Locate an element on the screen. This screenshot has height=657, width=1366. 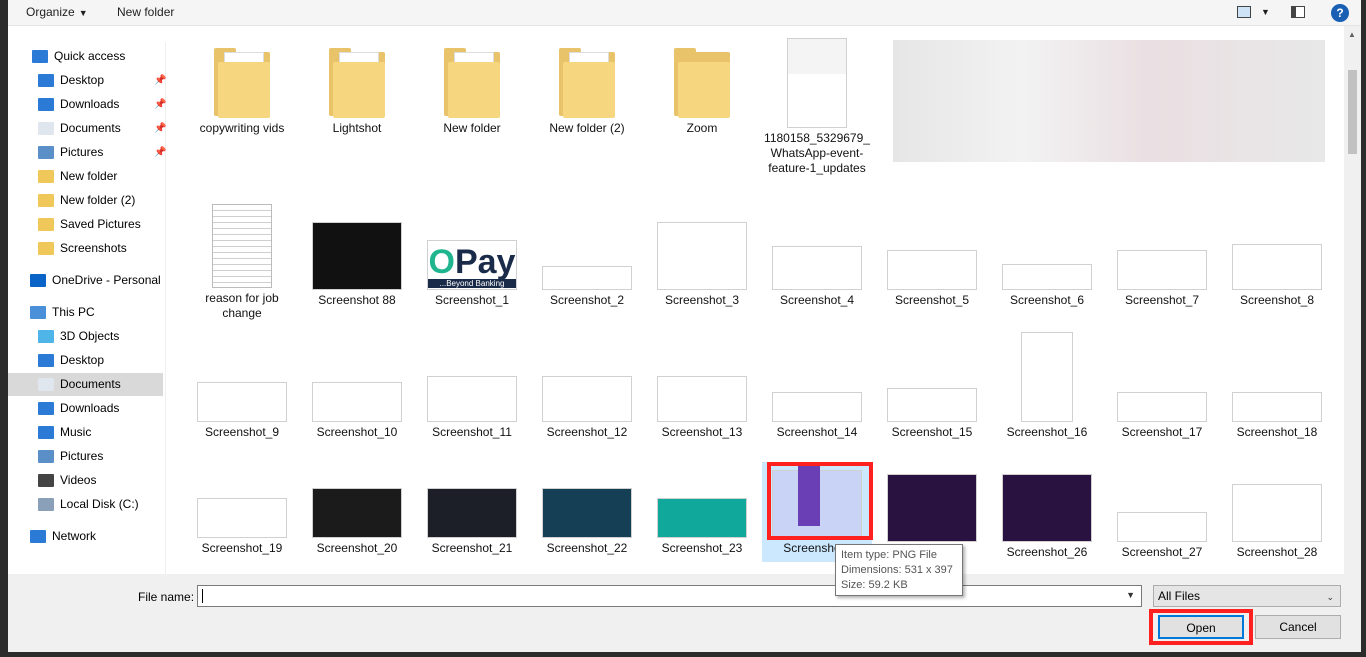
nav-item: Pictures is located at coordinates (70, 456).